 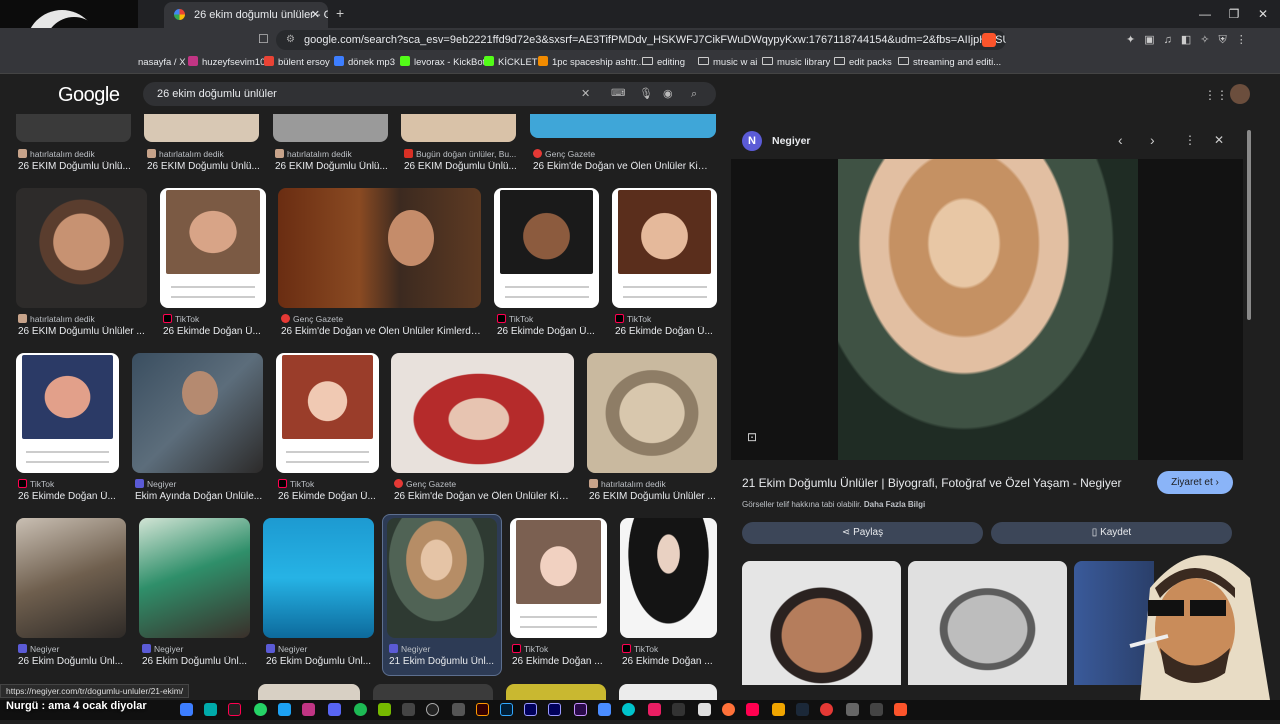 I want to click on previous-icon: ‹, so click(x=1120, y=140).